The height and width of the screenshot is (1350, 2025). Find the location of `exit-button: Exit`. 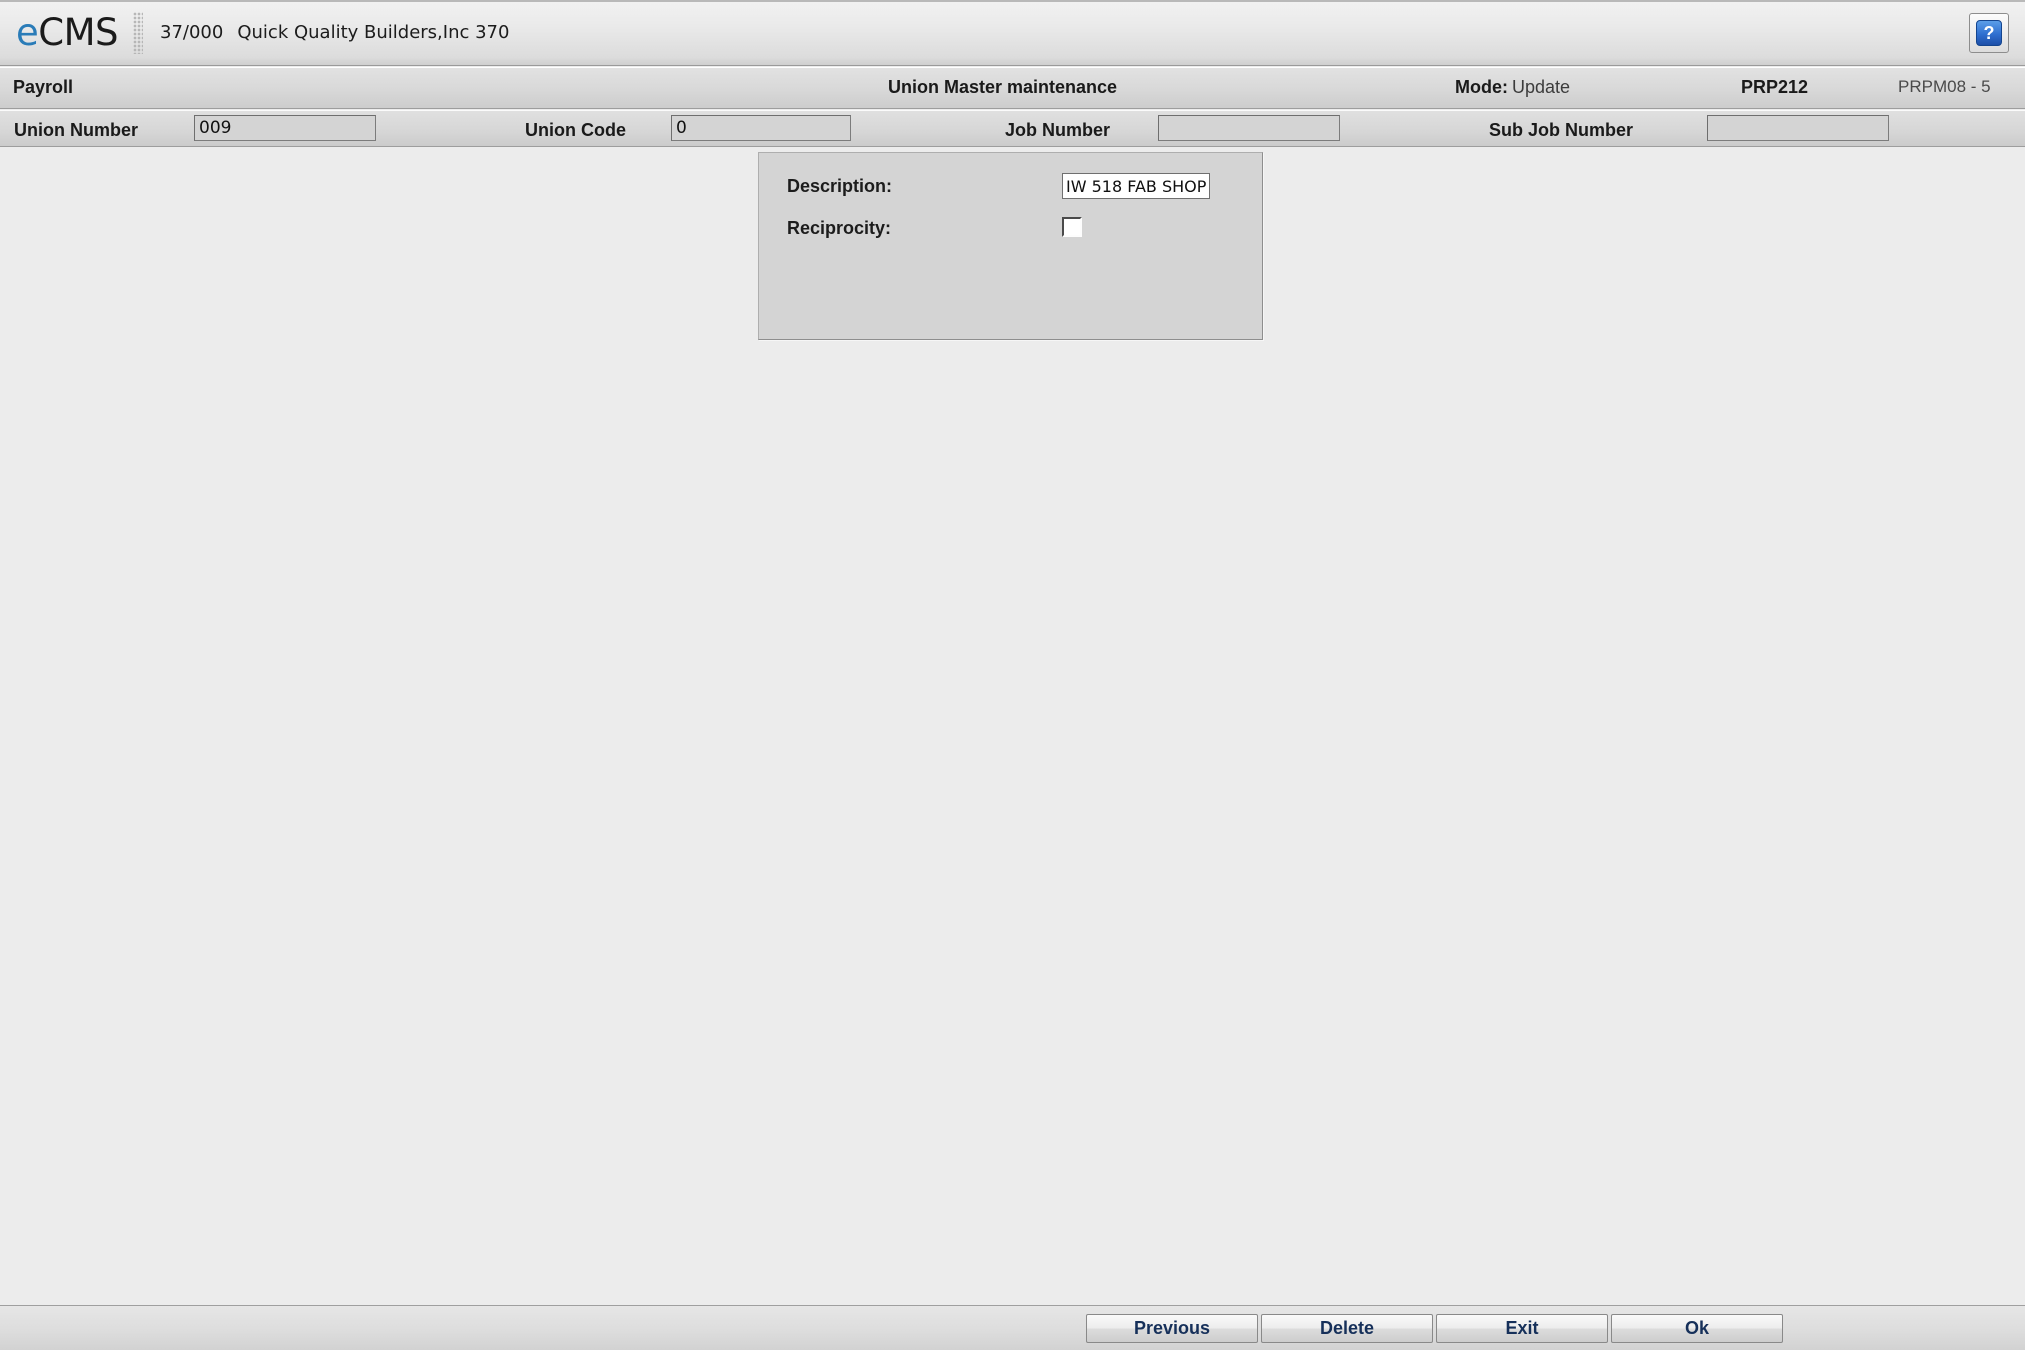

exit-button: Exit is located at coordinates (1522, 1328).